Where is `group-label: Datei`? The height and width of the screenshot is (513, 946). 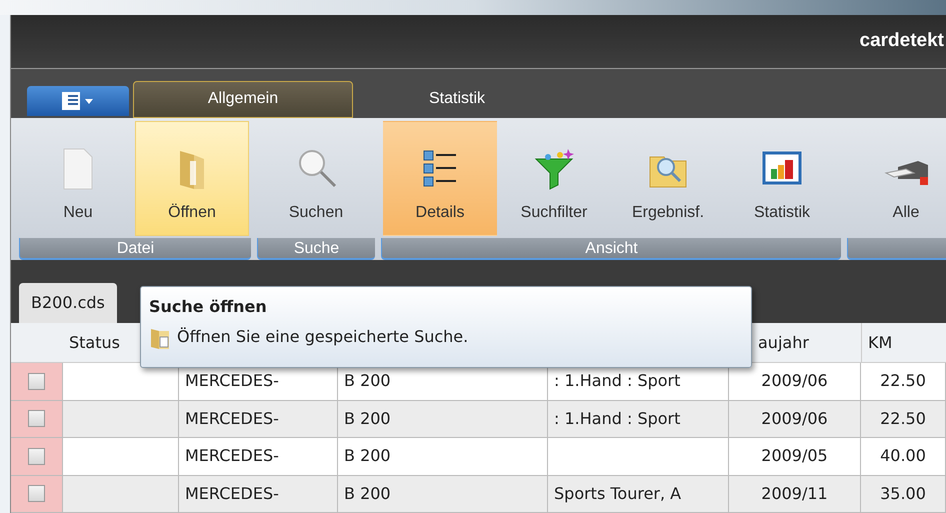
group-label: Datei is located at coordinates (135, 249).